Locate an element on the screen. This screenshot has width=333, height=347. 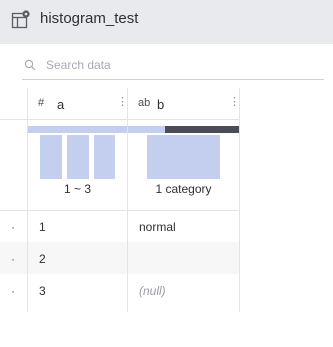
search-icon is located at coordinates (30, 65).